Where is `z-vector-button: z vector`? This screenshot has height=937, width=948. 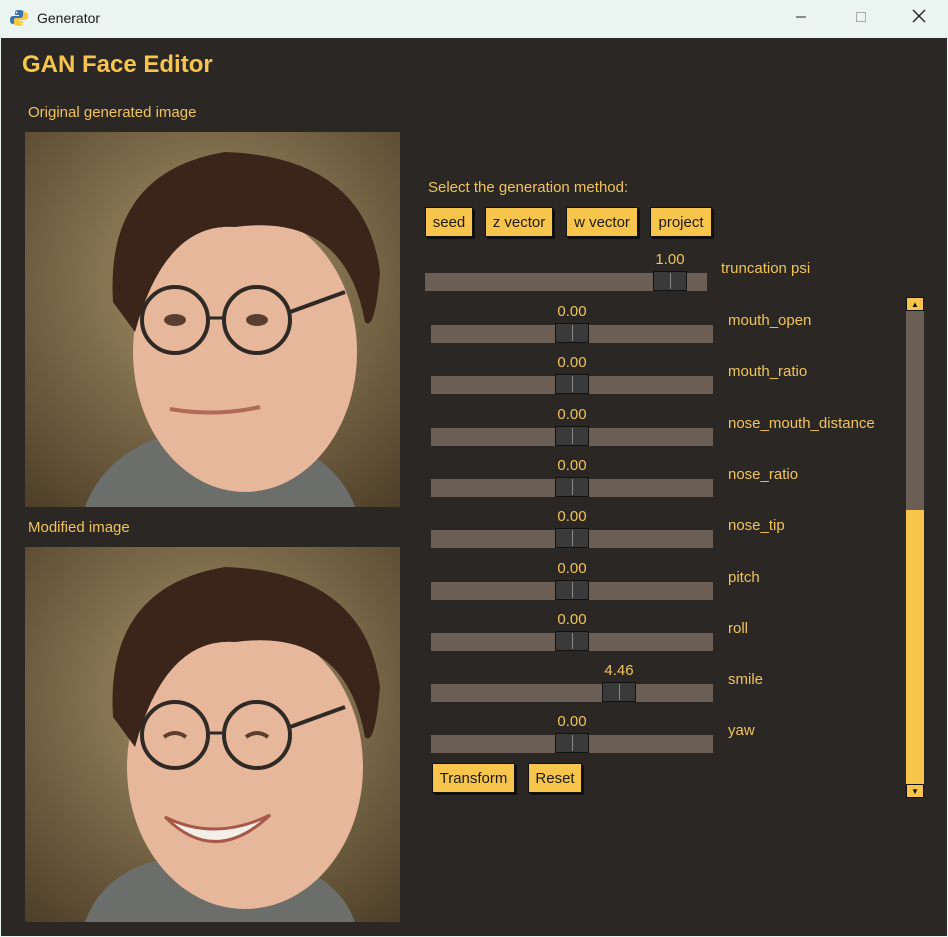 z-vector-button: z vector is located at coordinates (519, 222).